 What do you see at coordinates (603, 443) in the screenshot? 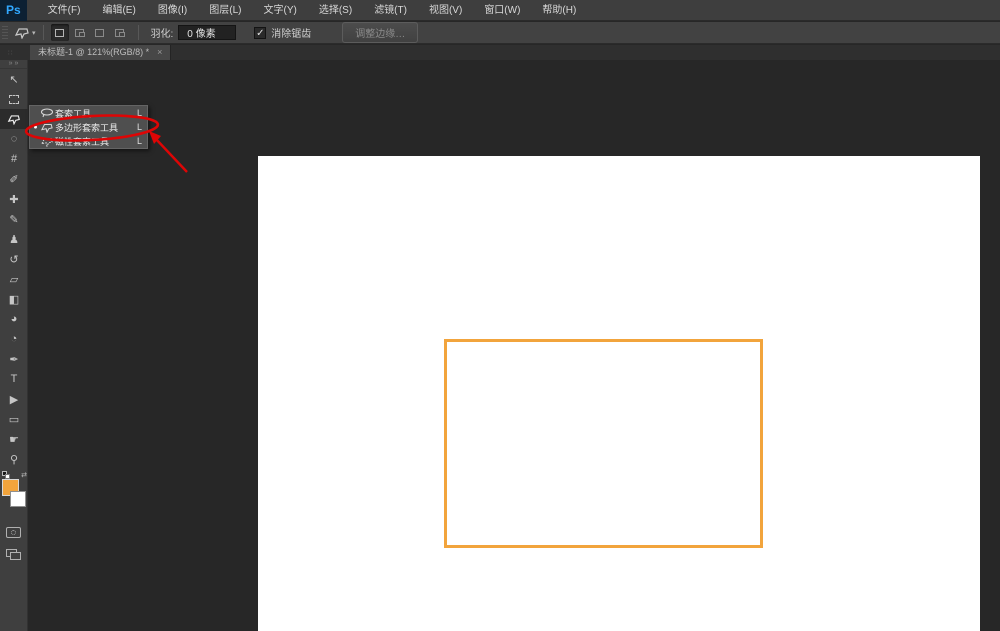
I see `polygonal-selection-rectangle` at bounding box center [603, 443].